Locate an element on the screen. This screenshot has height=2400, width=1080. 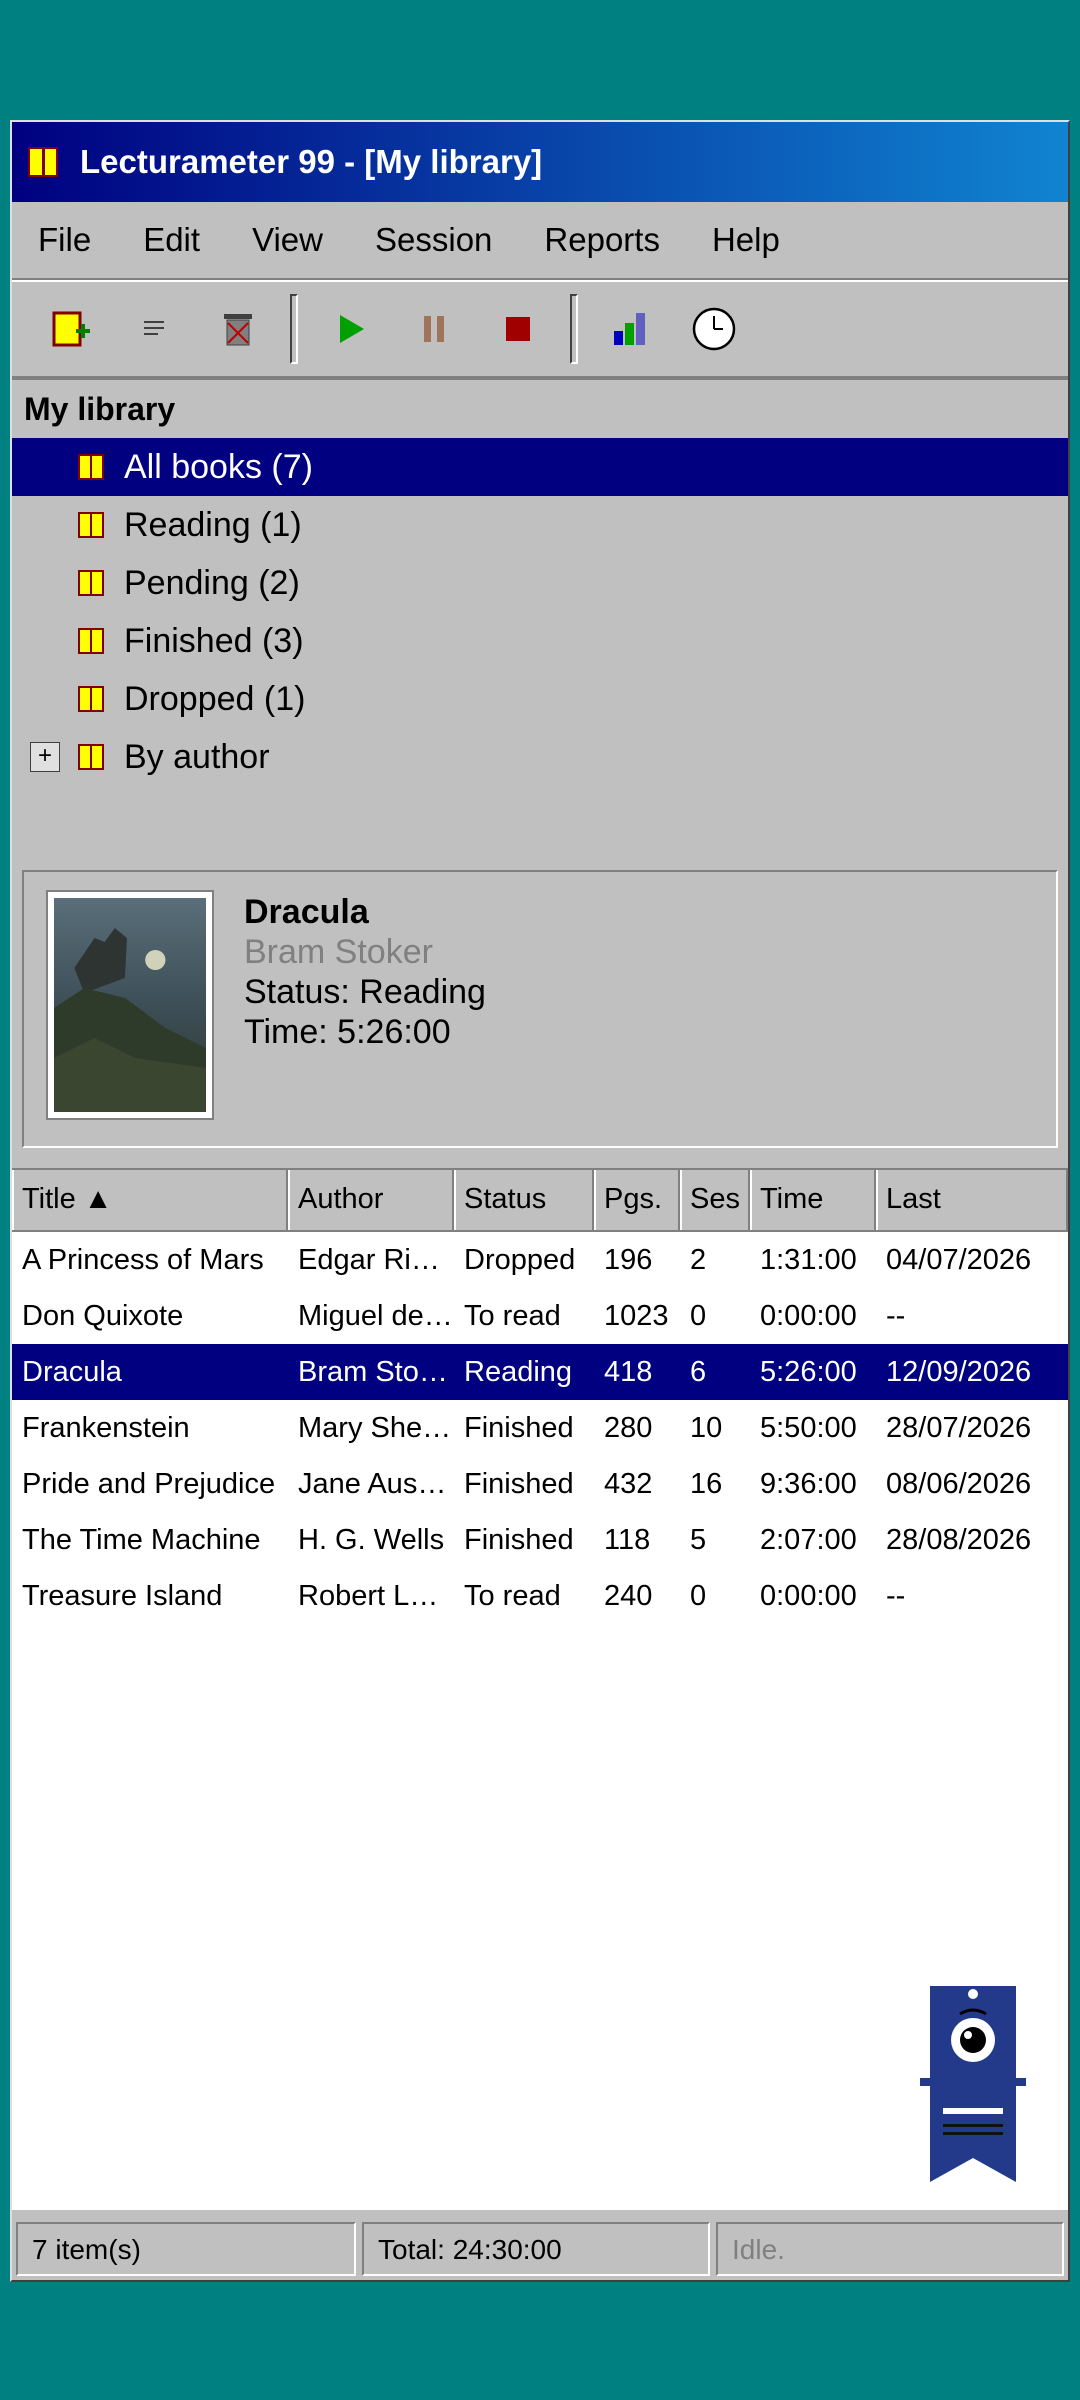
status-state: Idle. is located at coordinates (890, 2249).